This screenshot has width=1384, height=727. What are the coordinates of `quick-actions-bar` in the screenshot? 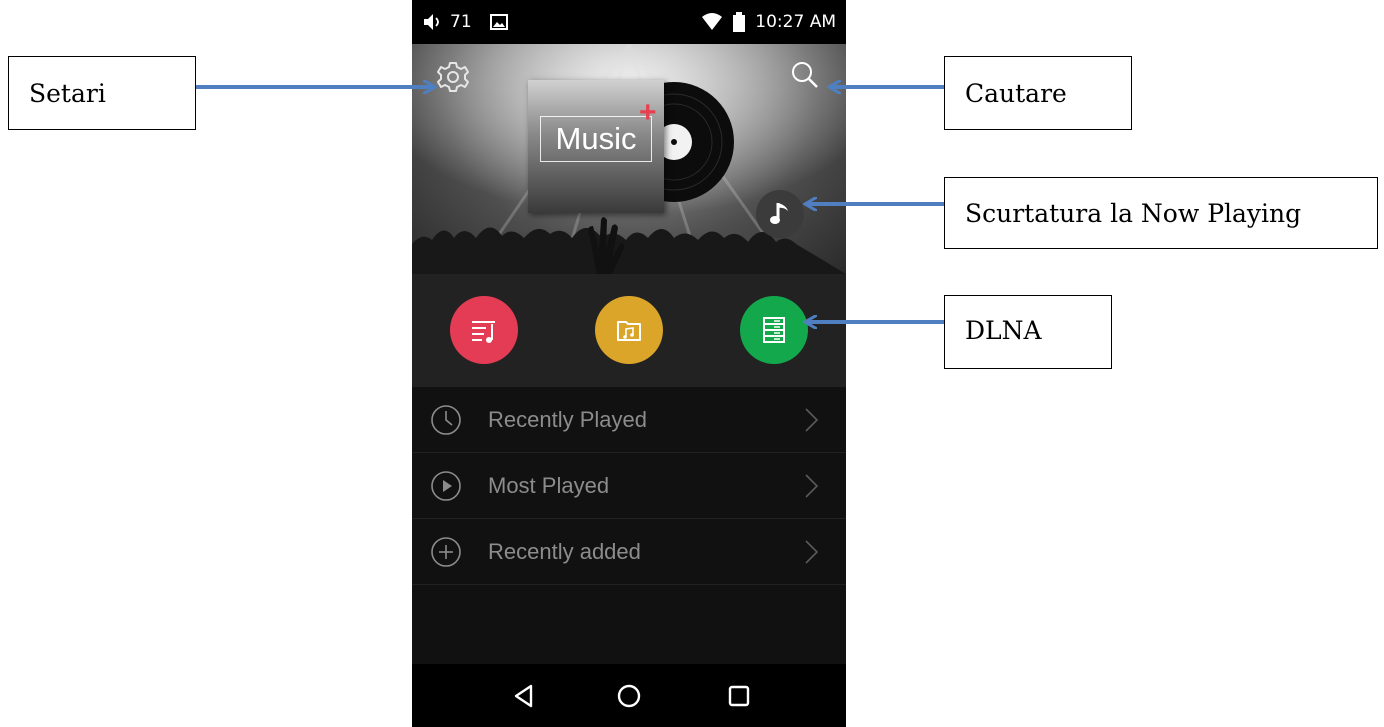 It's located at (629, 330).